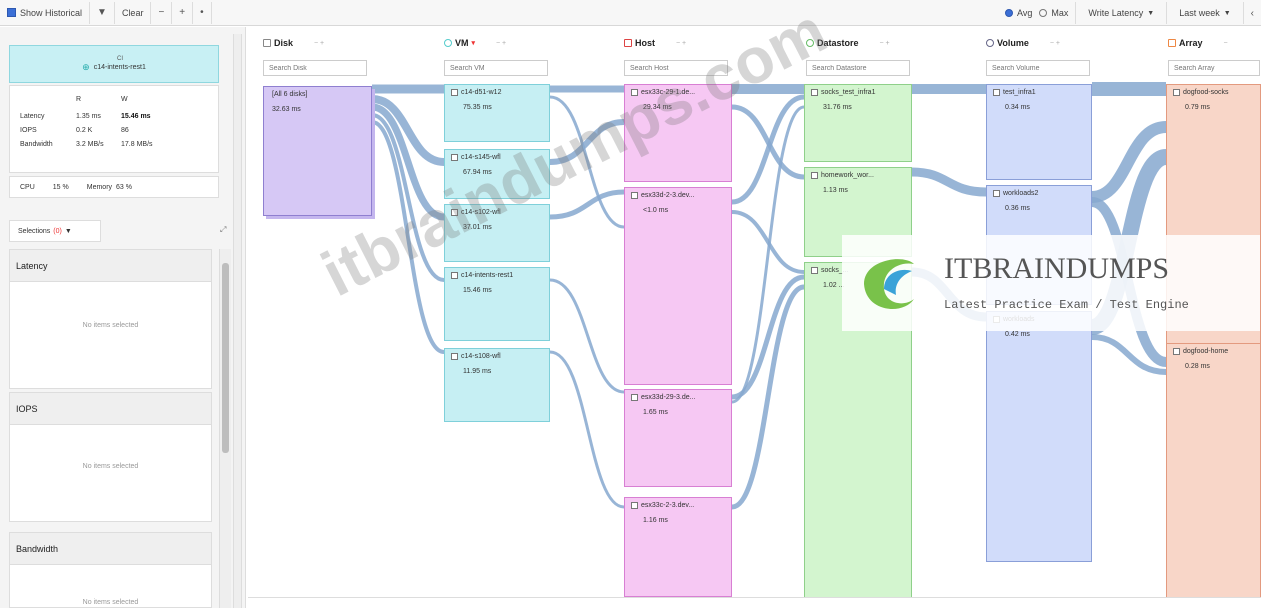 Image resolution: width=1261 pixels, height=608 pixels. What do you see at coordinates (45, 12) in the screenshot?
I see `show-historical-toggle: Show Historical` at bounding box center [45, 12].